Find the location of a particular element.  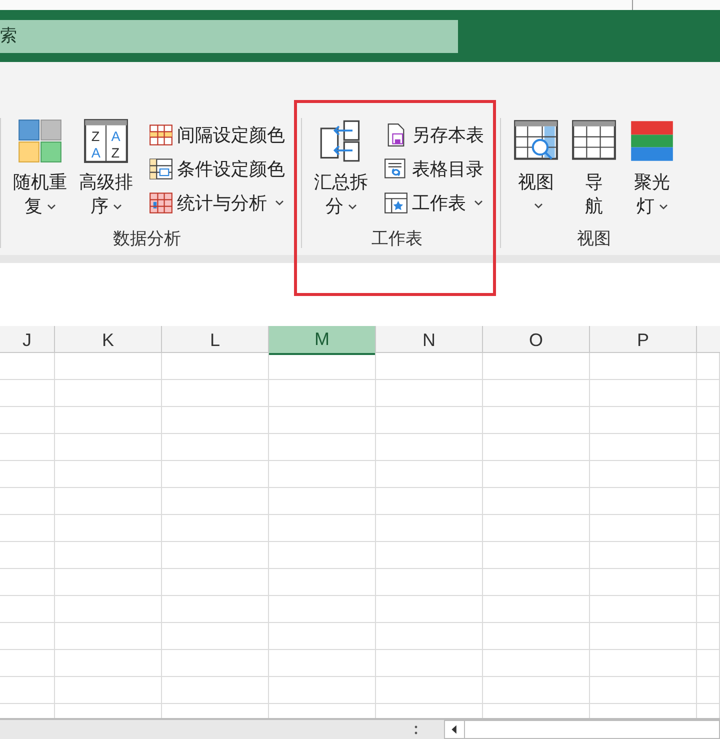

group-label: 工作表 is located at coordinates (397, 239).